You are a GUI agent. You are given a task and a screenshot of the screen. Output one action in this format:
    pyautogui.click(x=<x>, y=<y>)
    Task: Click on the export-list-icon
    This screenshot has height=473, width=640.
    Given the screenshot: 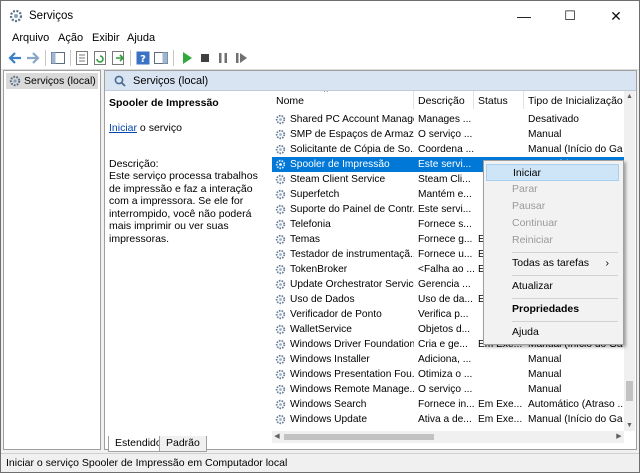 What is the action you would take?
    pyautogui.click(x=118, y=58)
    